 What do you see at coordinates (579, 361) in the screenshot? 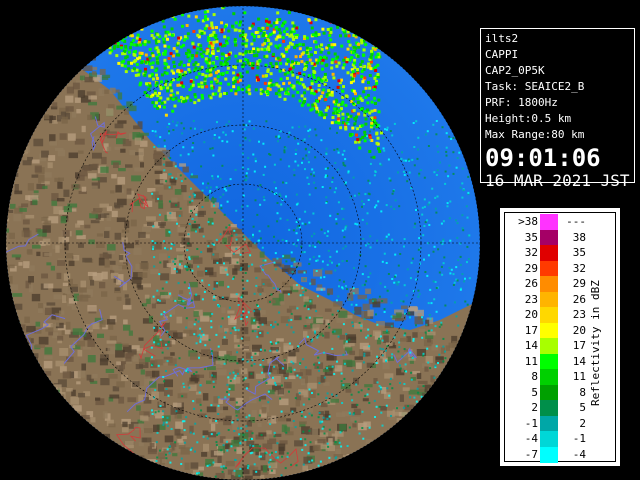
I see `legend-high-value: 14` at bounding box center [579, 361].